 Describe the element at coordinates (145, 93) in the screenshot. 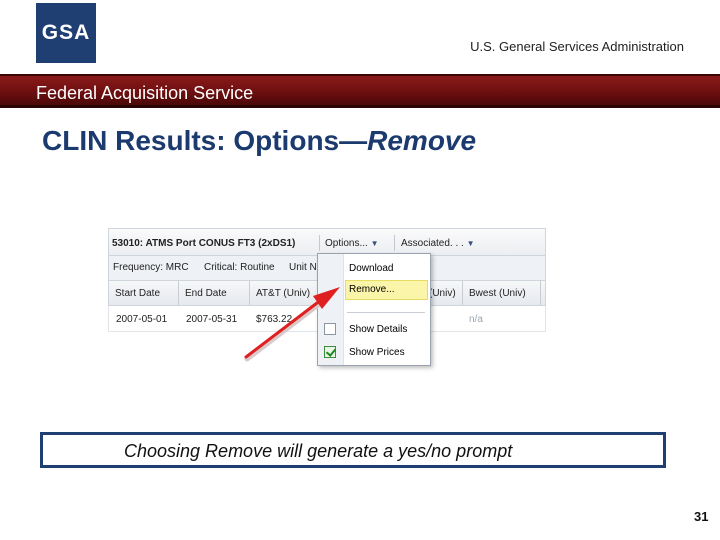

I see `banner-title: Federal Acquisition Service` at that location.